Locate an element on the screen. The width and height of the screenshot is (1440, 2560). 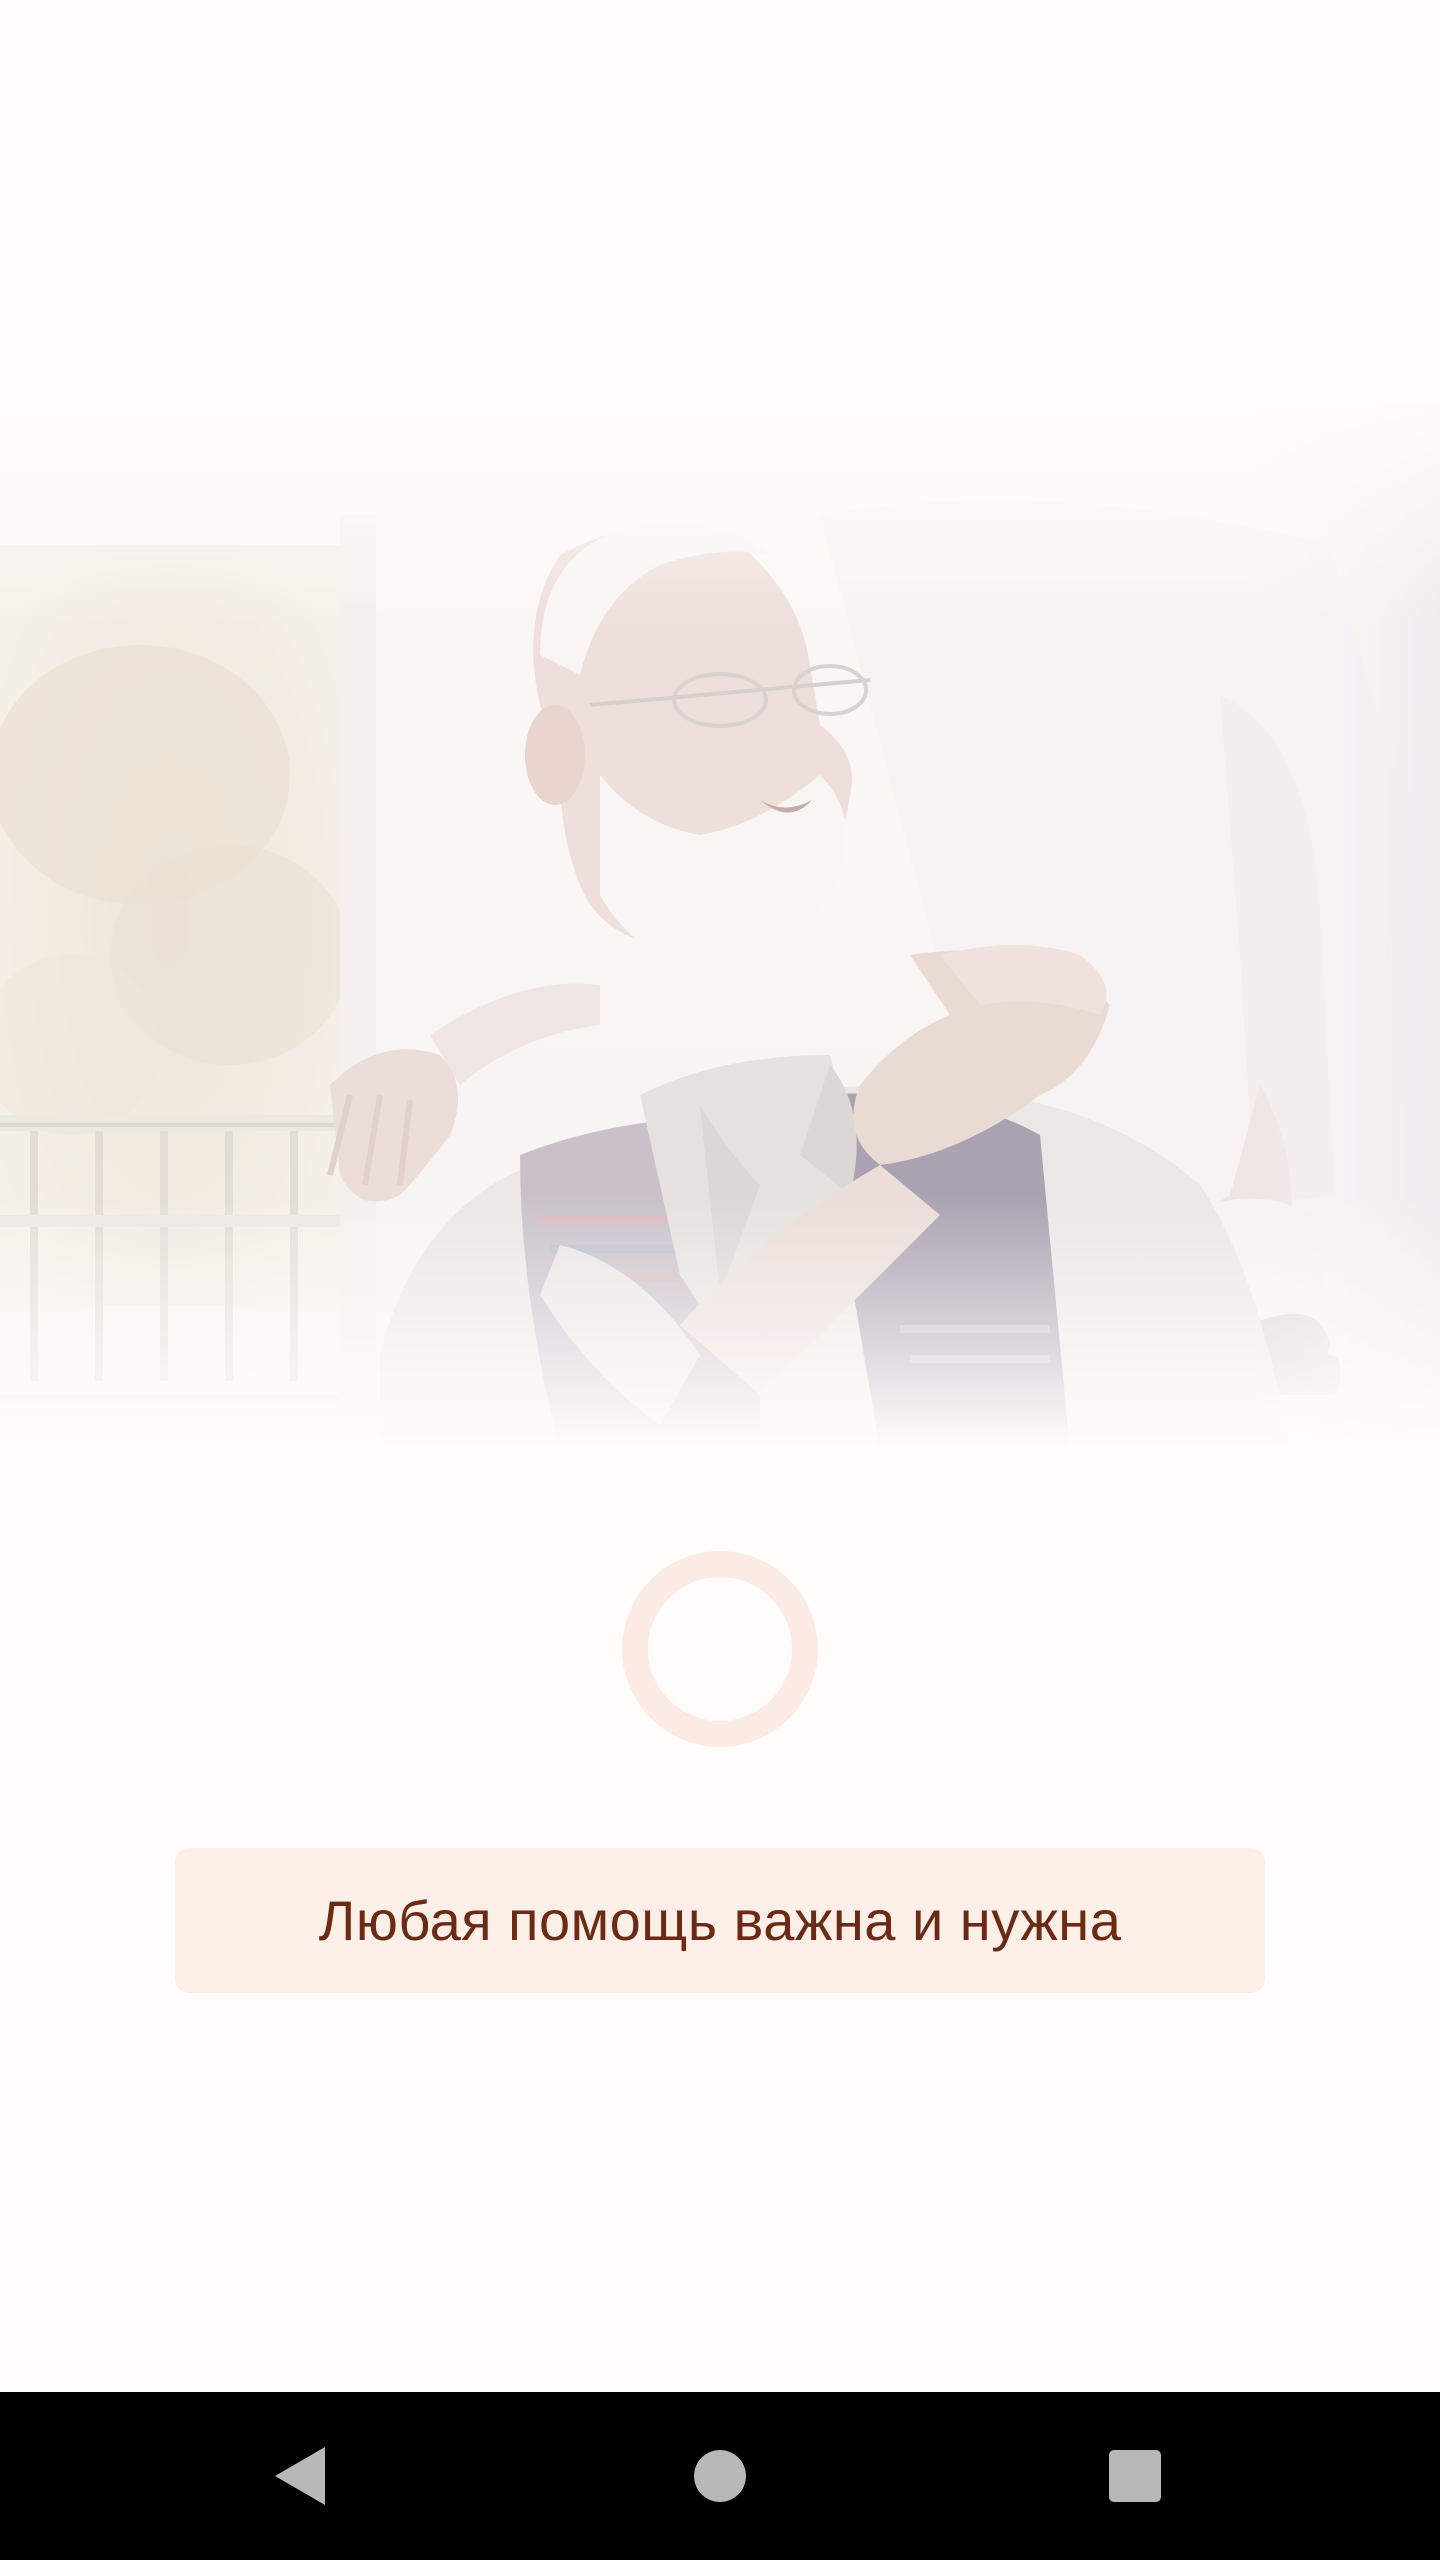
banner-text: Любая помощь важна и нужна is located at coordinates (720, 1920).